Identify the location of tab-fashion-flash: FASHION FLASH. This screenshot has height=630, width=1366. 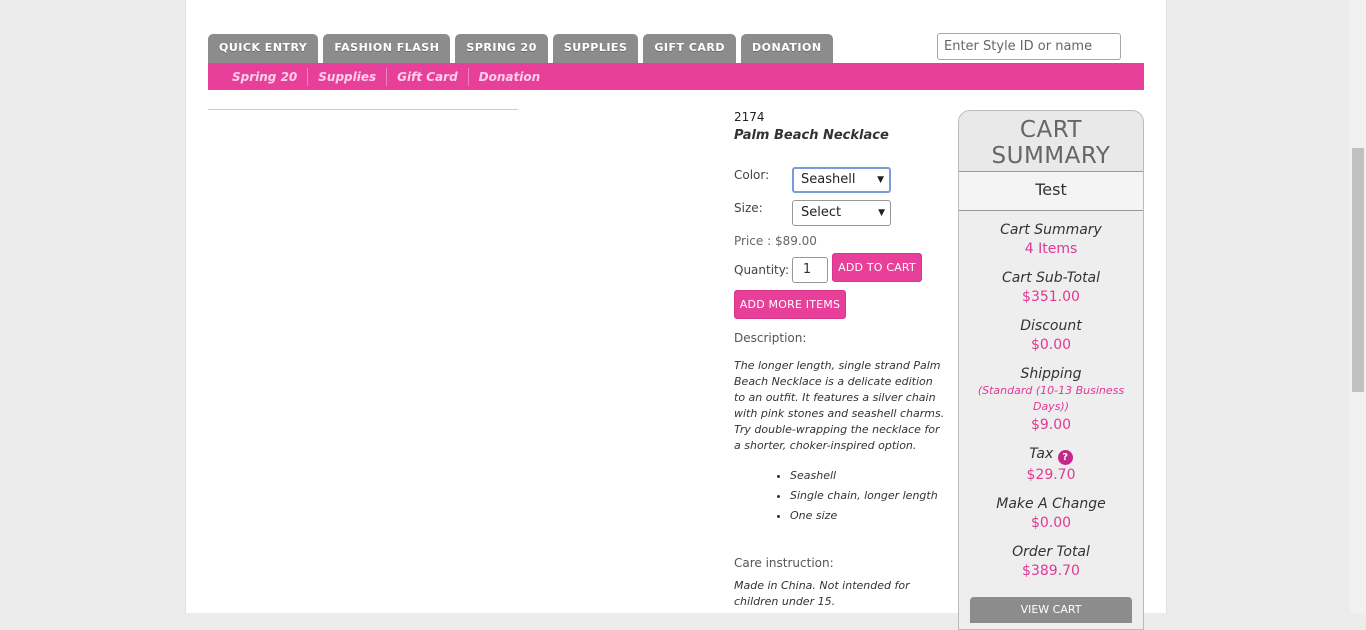
(387, 48).